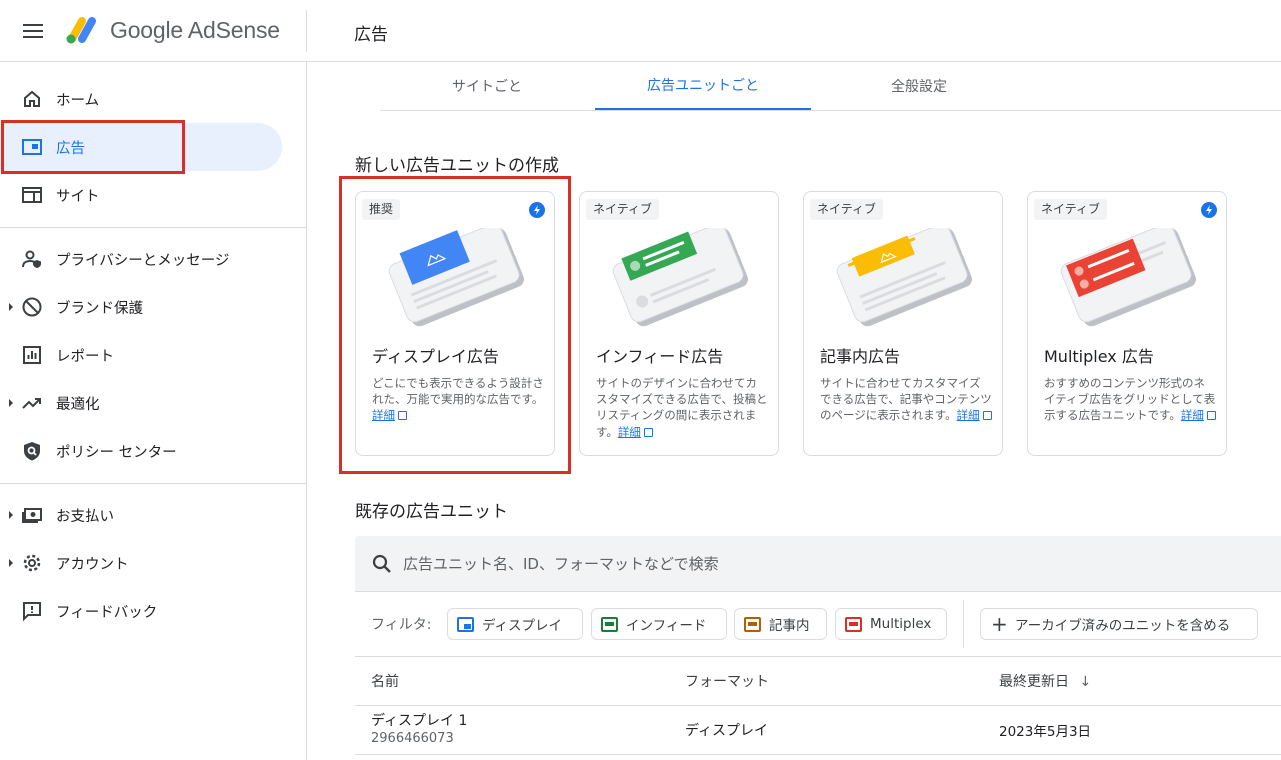 The width and height of the screenshot is (1281, 760). I want to click on sidebar-item-label: お支払い, so click(85, 517).